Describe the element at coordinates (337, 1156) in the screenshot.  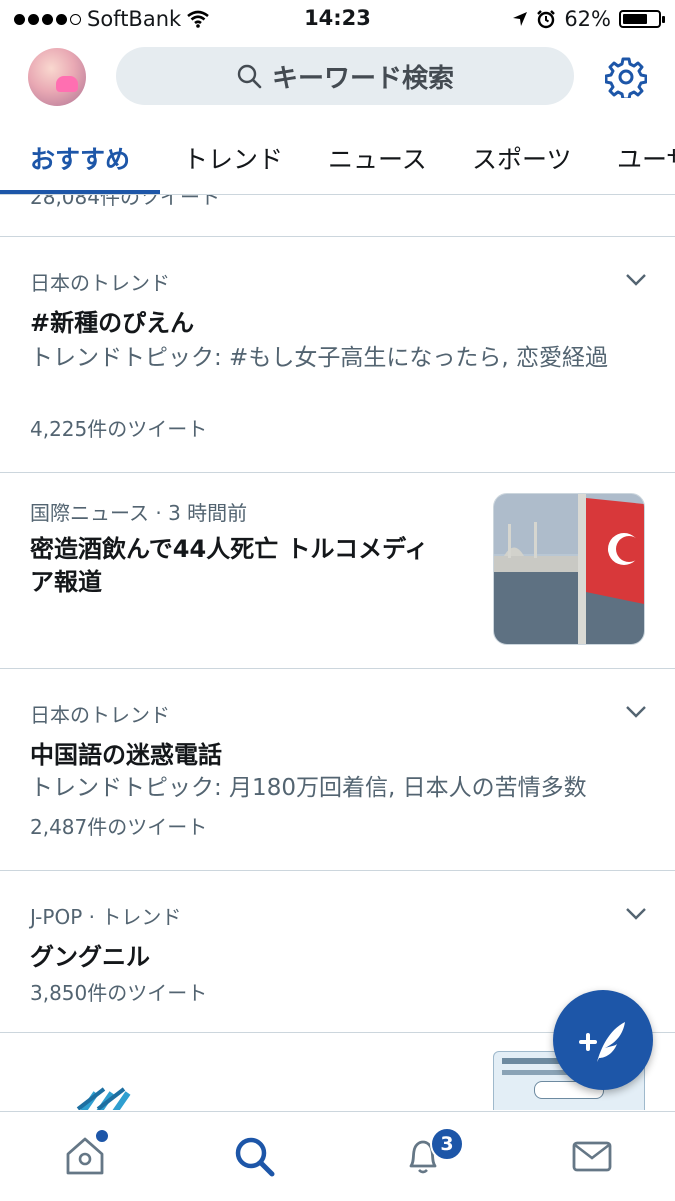
I see `bottom-tab-bar` at that location.